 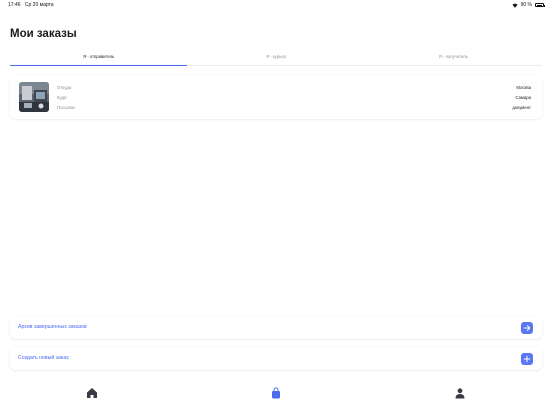 I want to click on tab-sender: Я - отправитель, so click(x=99, y=58).